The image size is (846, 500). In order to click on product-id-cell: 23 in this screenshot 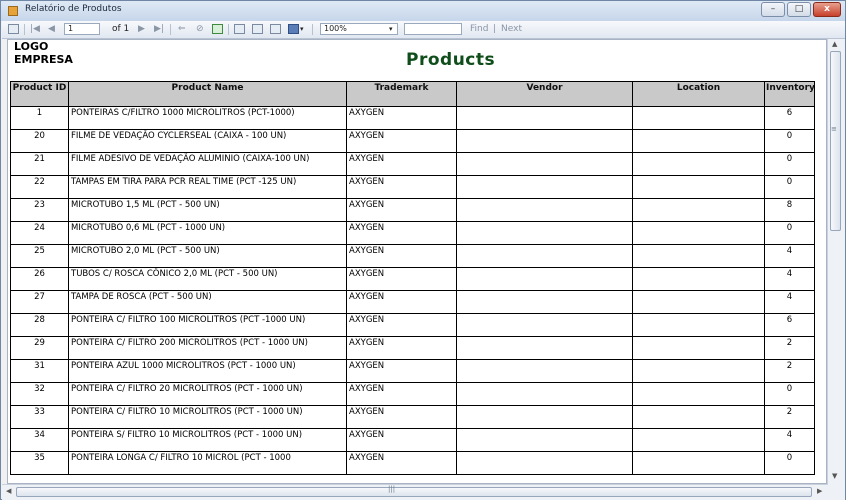, I will do `click(39, 210)`.